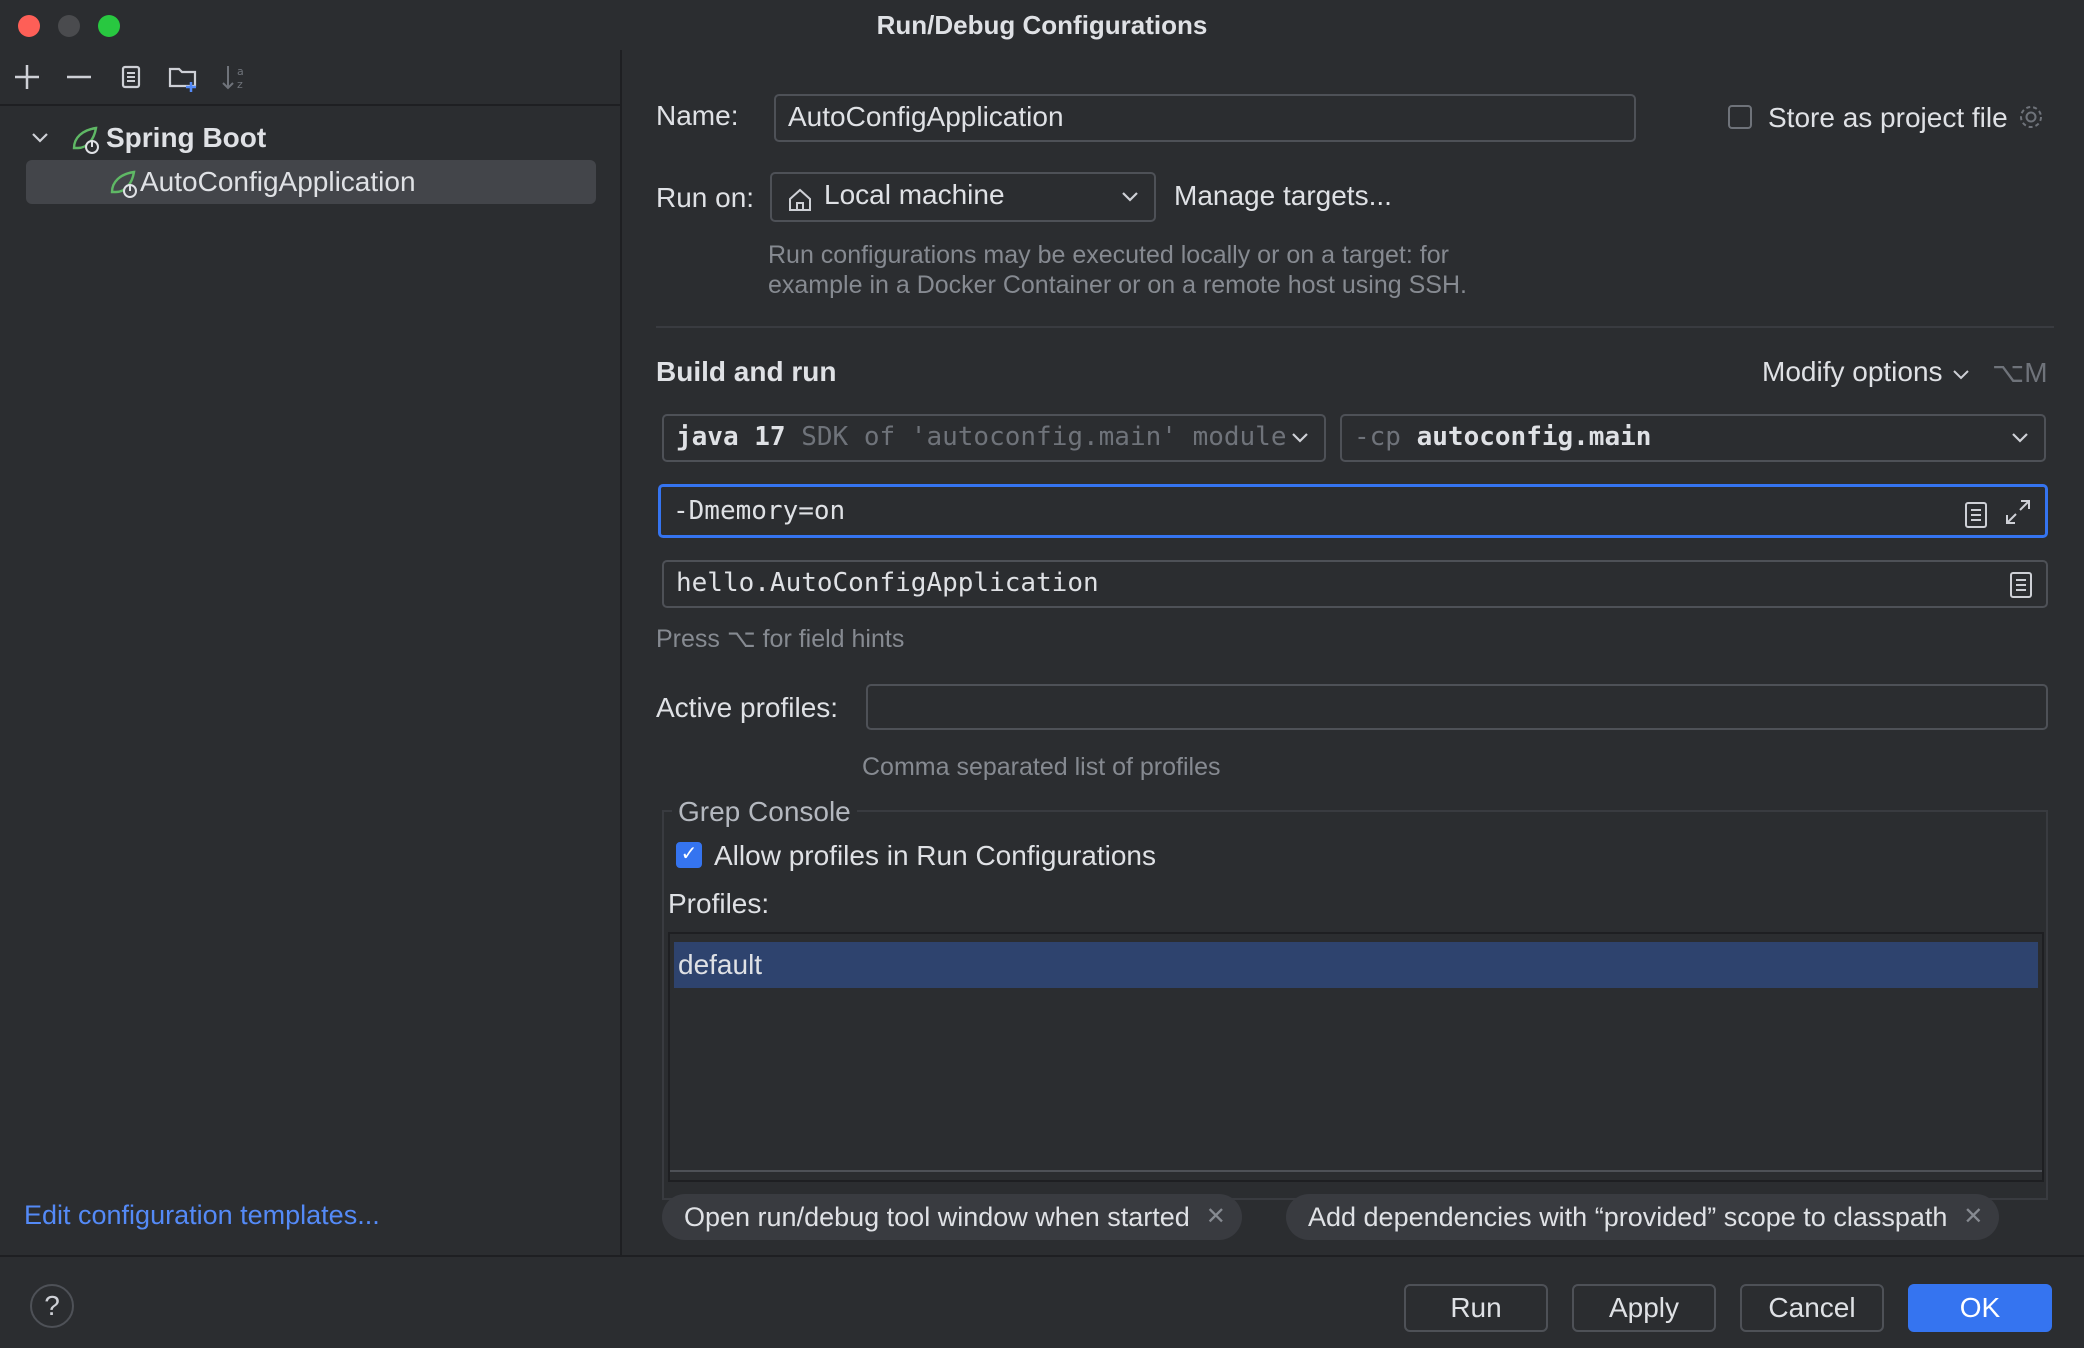 This screenshot has height=1348, width=2084. I want to click on run-on-value: Local machine, so click(914, 194).